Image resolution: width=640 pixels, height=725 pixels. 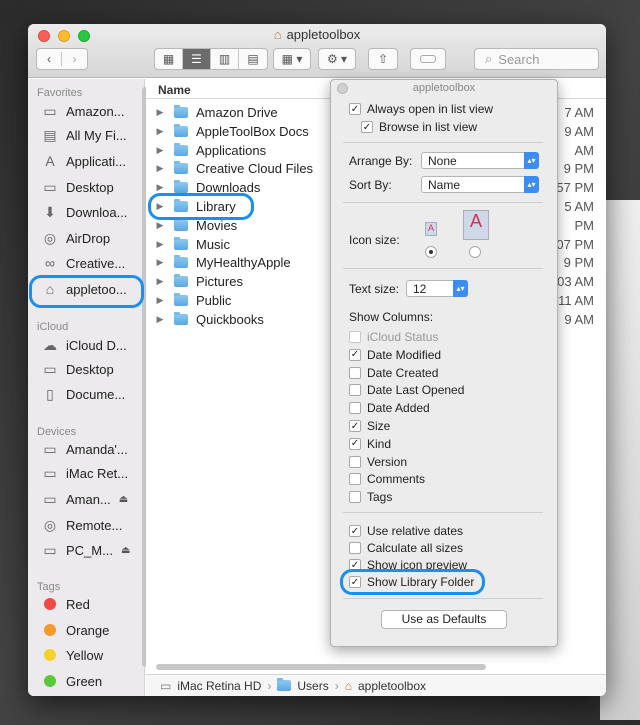 I want to click on sidebar-item-favorites-3: ▭ Desktop, so click(x=90, y=187).